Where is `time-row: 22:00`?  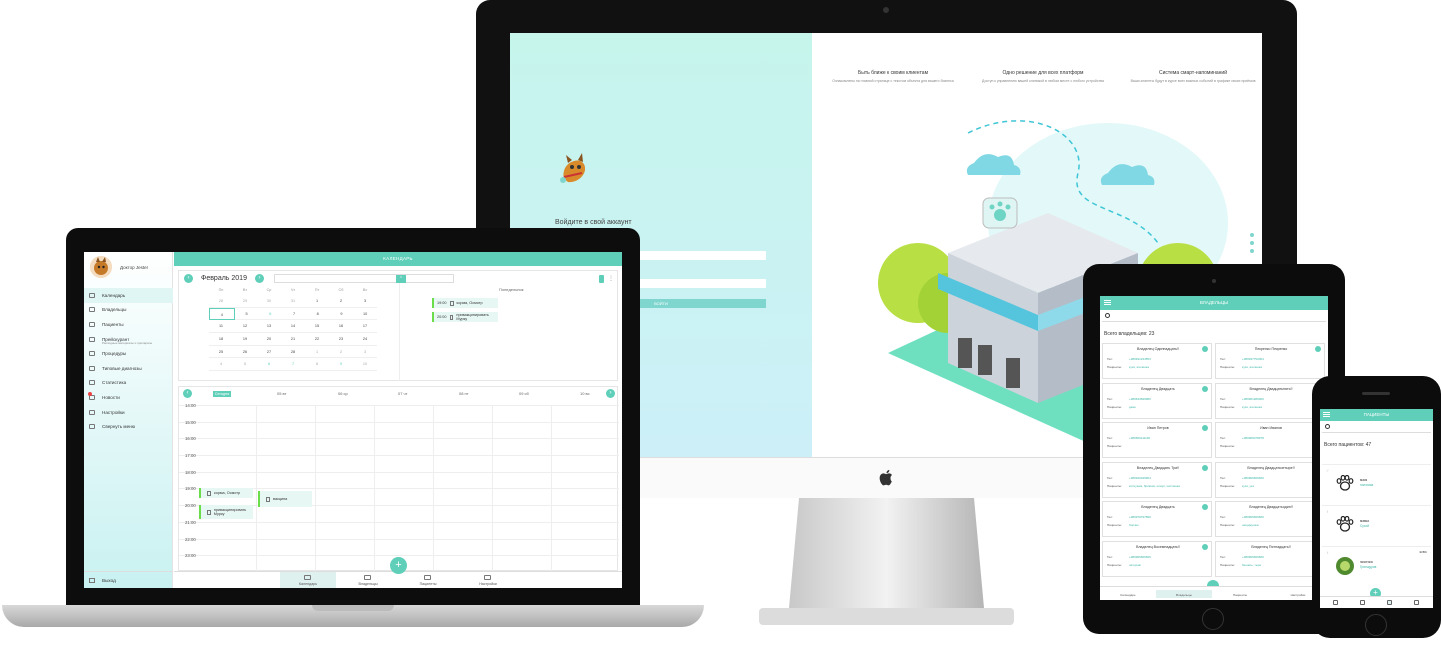 time-row: 22:00 is located at coordinates (399, 546).